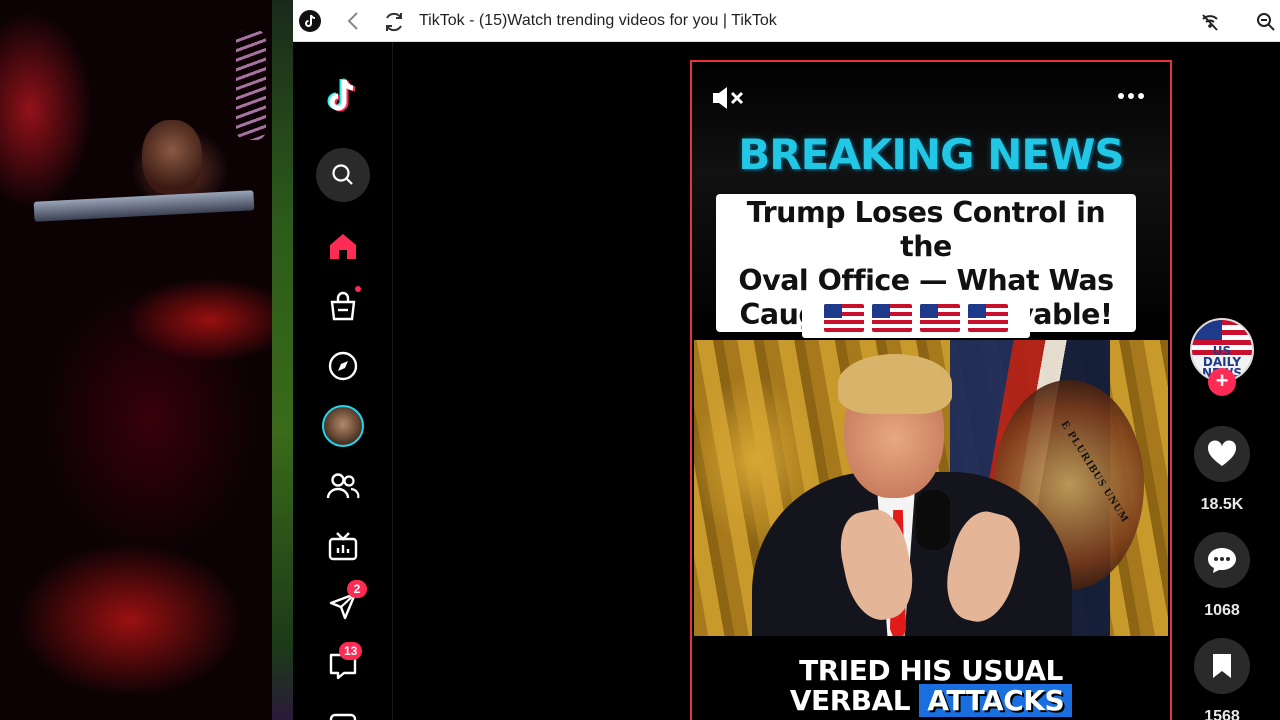  I want to click on user-avatar-icon, so click(343, 426).